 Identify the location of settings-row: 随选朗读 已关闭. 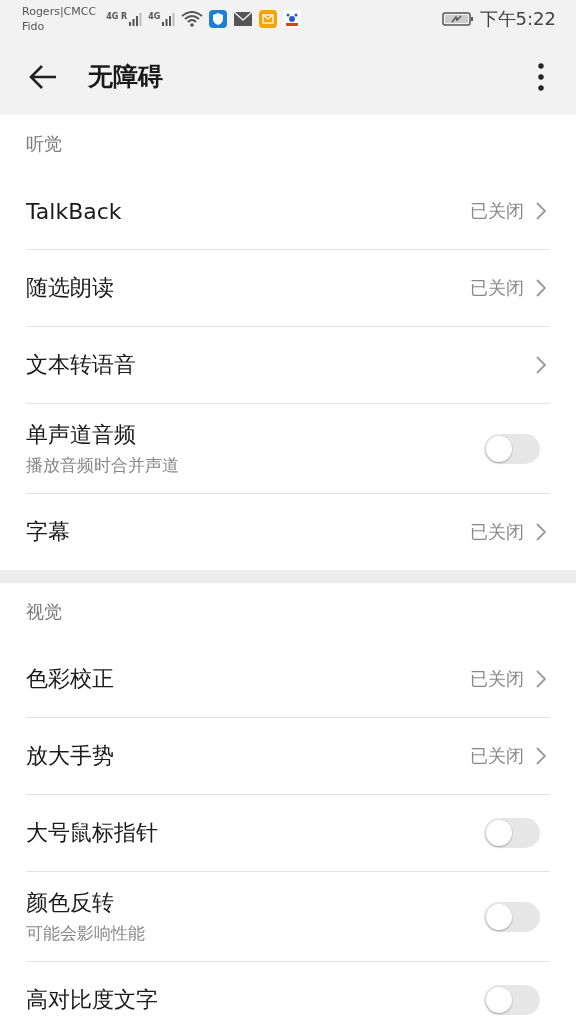
(288, 288).